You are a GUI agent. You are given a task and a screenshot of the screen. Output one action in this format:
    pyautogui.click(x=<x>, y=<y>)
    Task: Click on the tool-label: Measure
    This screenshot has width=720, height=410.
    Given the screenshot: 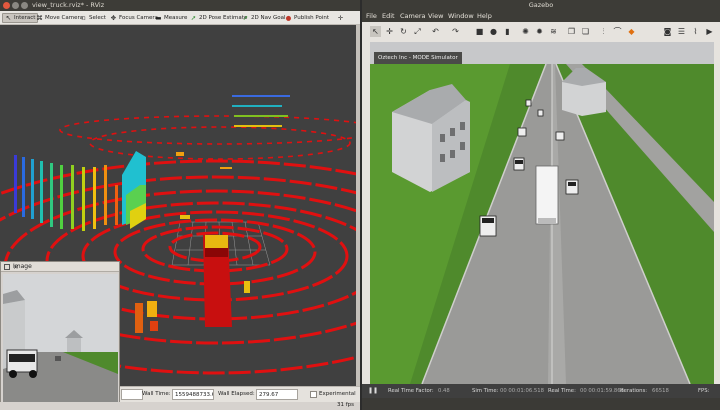 What is the action you would take?
    pyautogui.click(x=176, y=18)
    